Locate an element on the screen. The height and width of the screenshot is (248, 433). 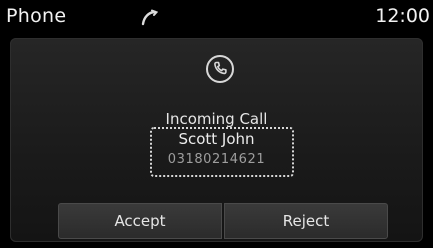
handset-outline-icon is located at coordinates (149, 18).